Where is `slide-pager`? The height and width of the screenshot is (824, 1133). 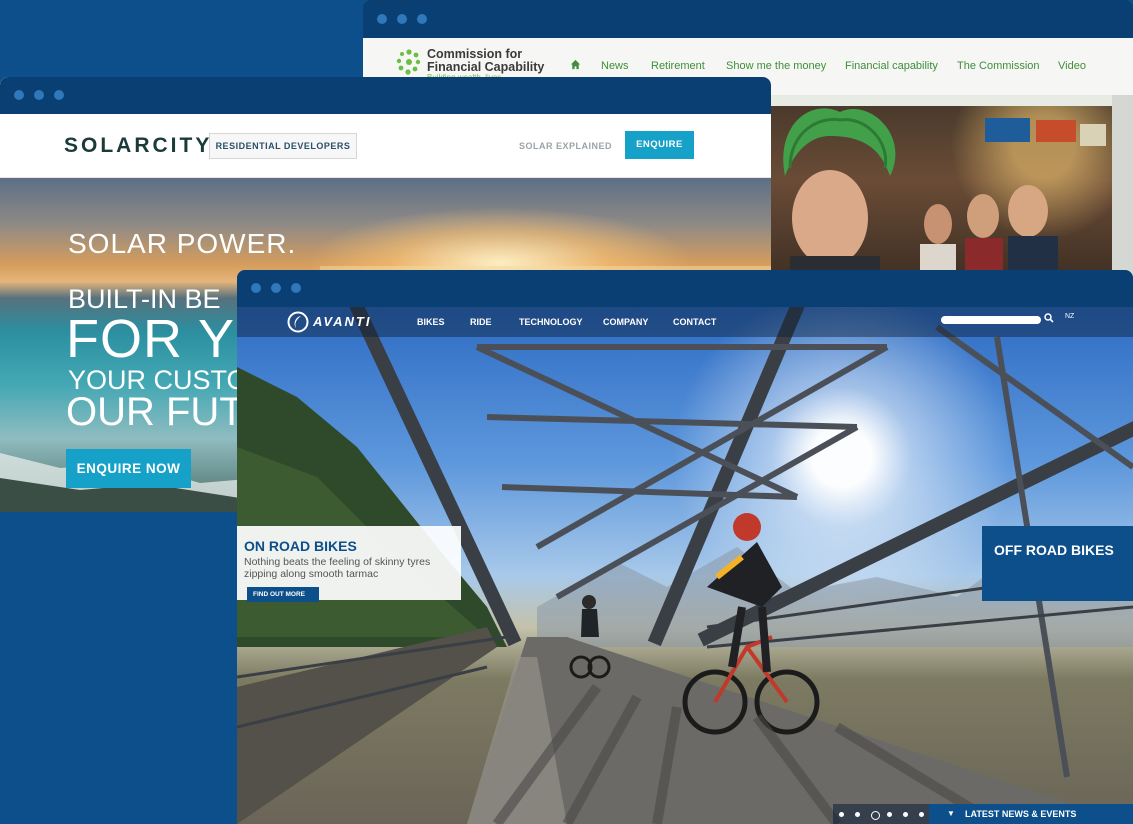 slide-pager is located at coordinates (881, 814).